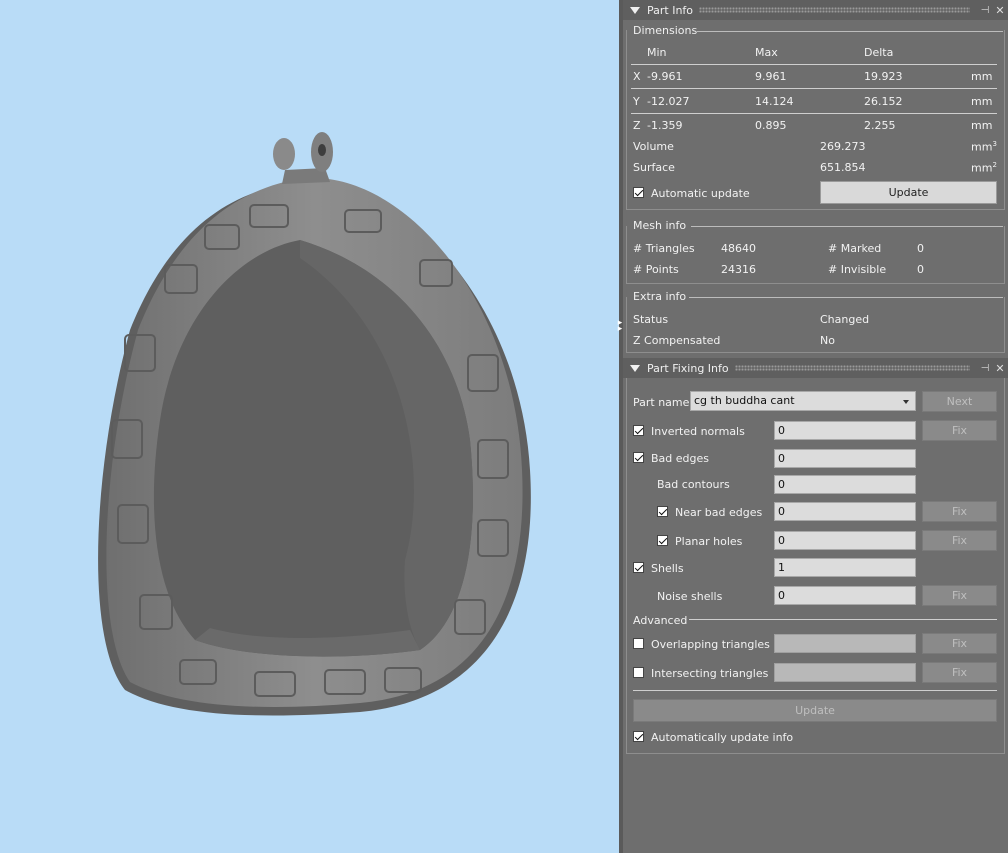  I want to click on automatic-update-checkbox, so click(638, 192).